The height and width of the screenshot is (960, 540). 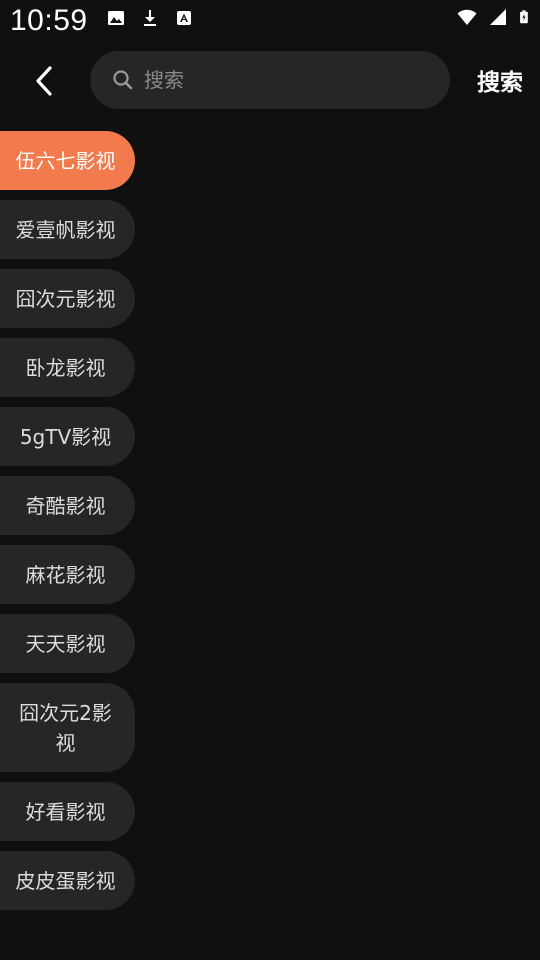 I want to click on source-item-label: 5gTV影视, so click(x=65, y=436).